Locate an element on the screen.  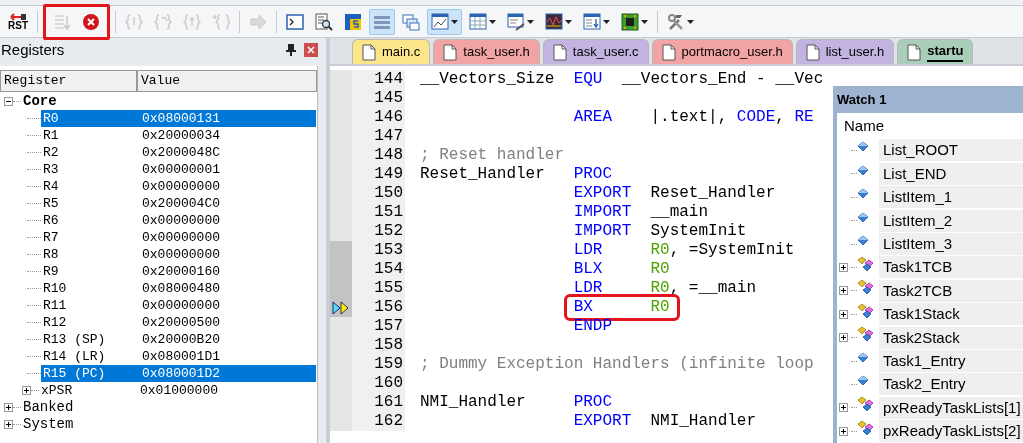
wave-window-icon is located at coordinates (554, 21).